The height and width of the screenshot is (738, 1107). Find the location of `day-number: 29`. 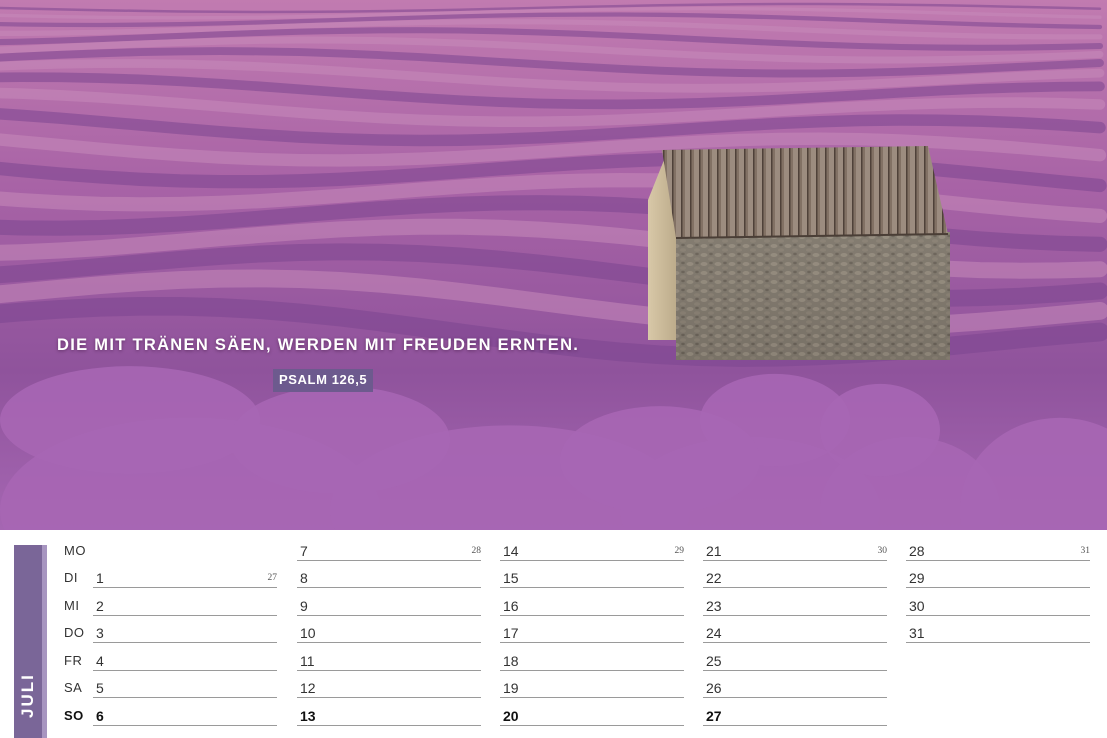

day-number: 29 is located at coordinates (917, 578).